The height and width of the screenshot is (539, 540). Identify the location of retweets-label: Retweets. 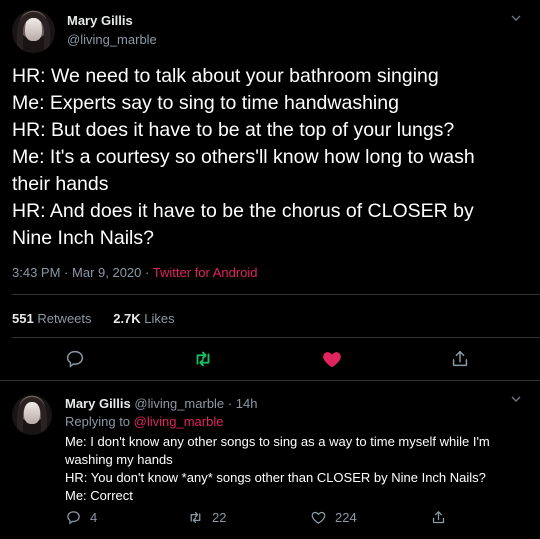
(64, 318).